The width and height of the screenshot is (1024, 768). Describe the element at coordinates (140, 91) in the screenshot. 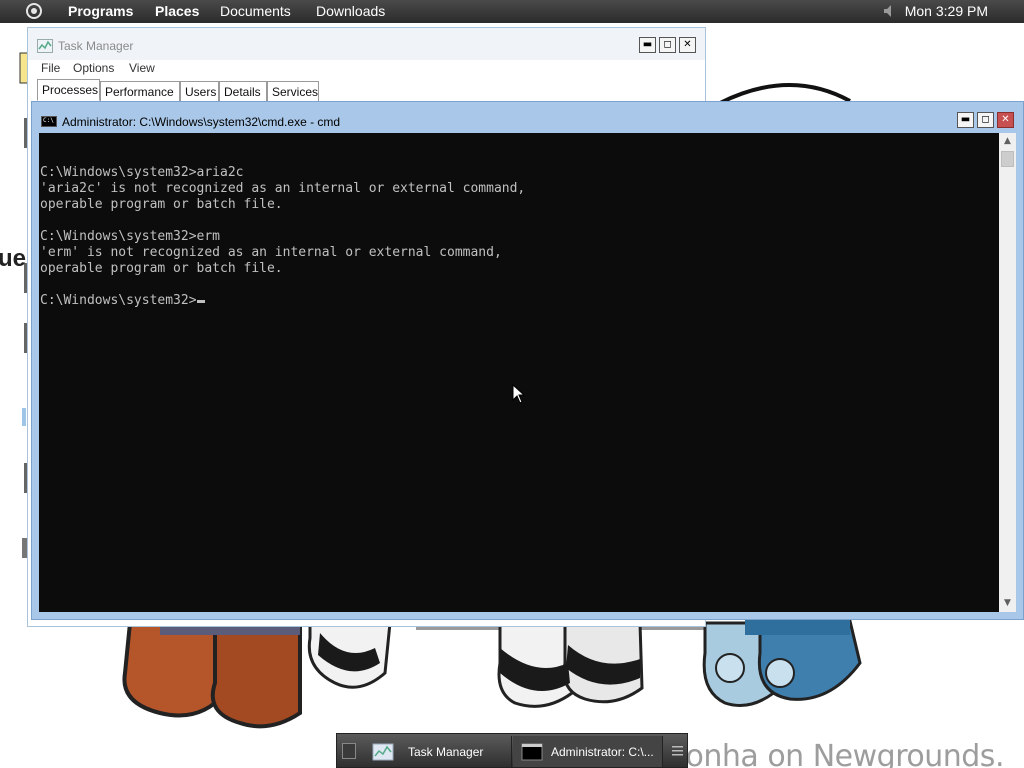

I see `tab-performance: Performance` at that location.